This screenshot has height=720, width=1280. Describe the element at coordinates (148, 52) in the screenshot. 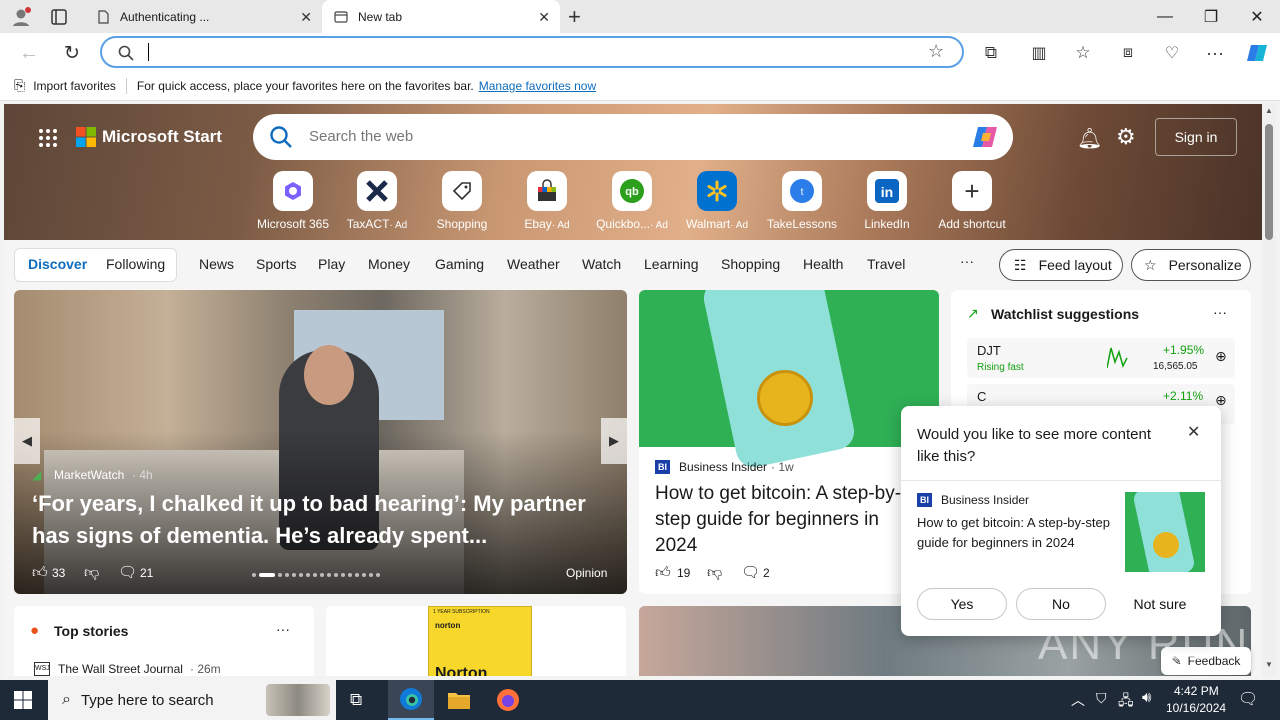

I see `address-input` at that location.